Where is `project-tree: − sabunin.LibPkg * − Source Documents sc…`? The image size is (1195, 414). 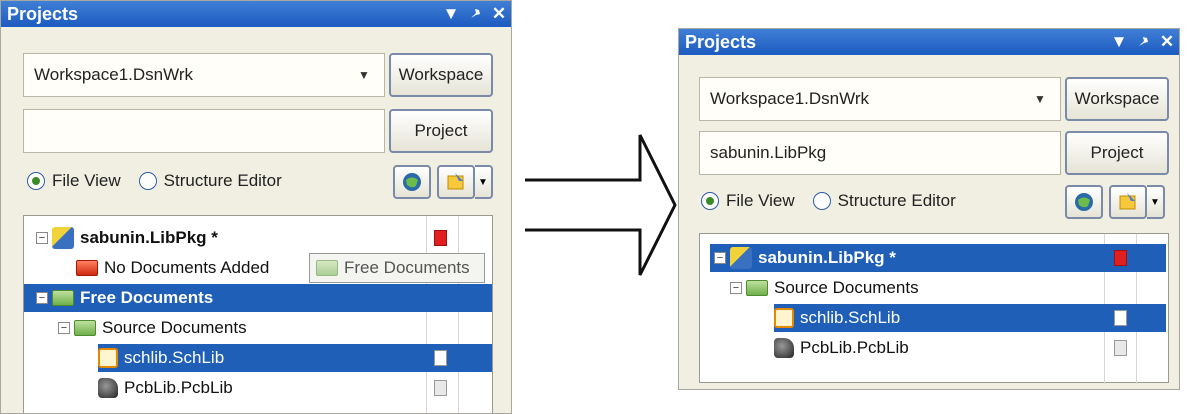
project-tree: − sabunin.LibPkg * − Source Documents sc… is located at coordinates (934, 308).